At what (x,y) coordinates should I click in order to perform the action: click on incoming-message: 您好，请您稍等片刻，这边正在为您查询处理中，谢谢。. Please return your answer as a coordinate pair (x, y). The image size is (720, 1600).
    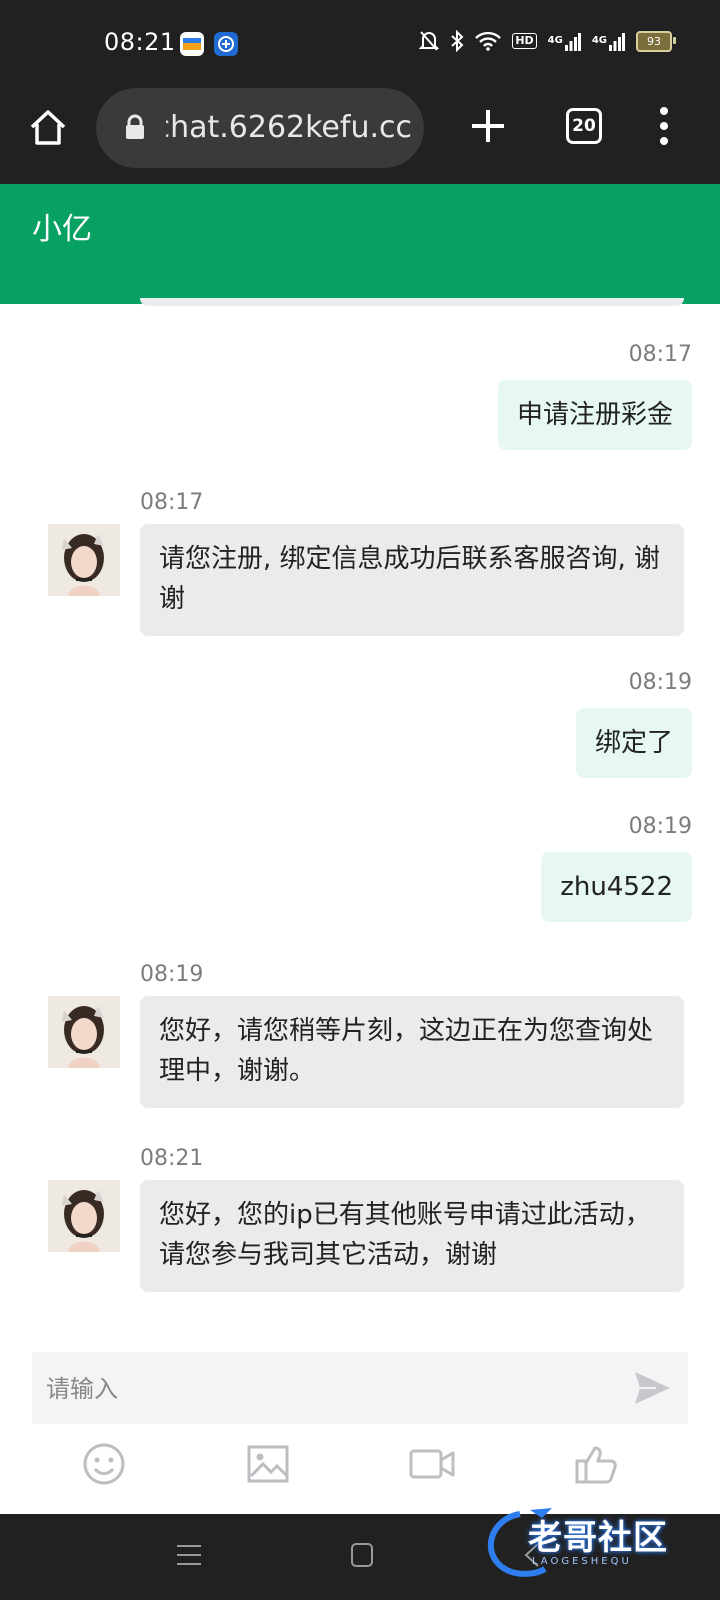
    Looking at the image, I should click on (412, 1052).